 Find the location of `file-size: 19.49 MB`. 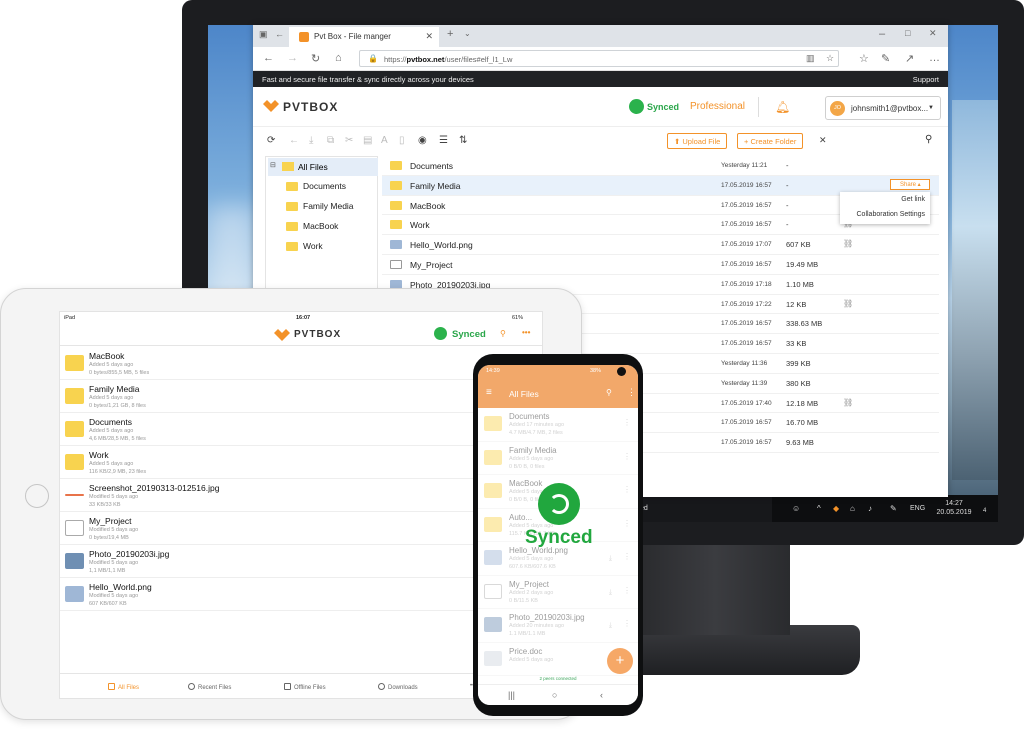

file-size: 19.49 MB is located at coordinates (802, 264).